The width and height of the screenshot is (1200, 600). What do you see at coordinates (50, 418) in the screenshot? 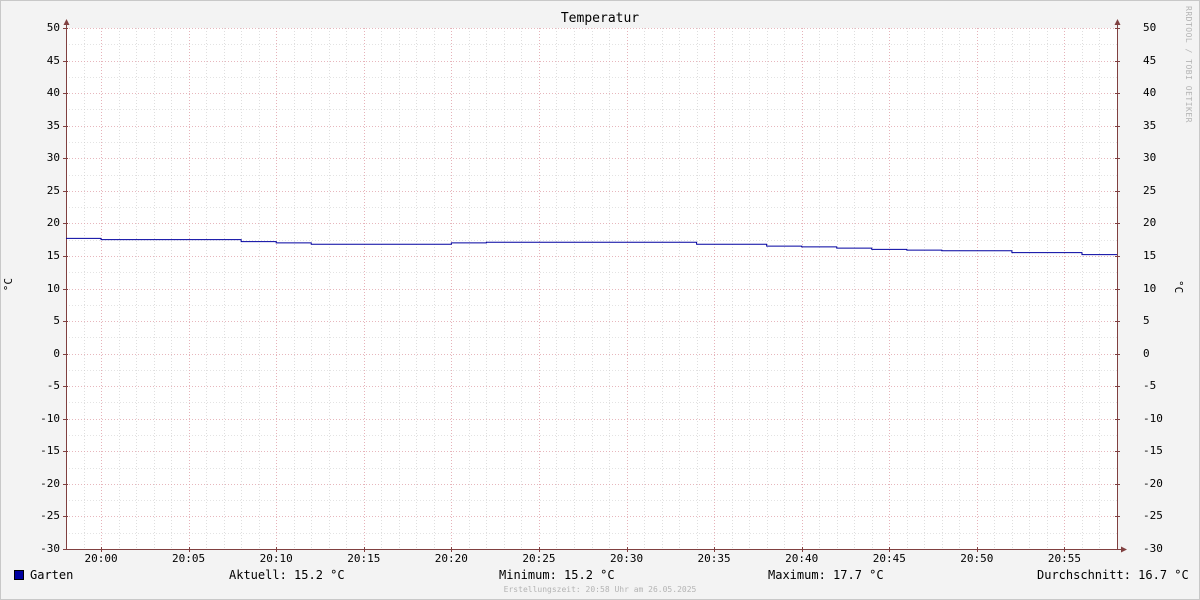
I see `y-tick-label-left: -10` at bounding box center [50, 418].